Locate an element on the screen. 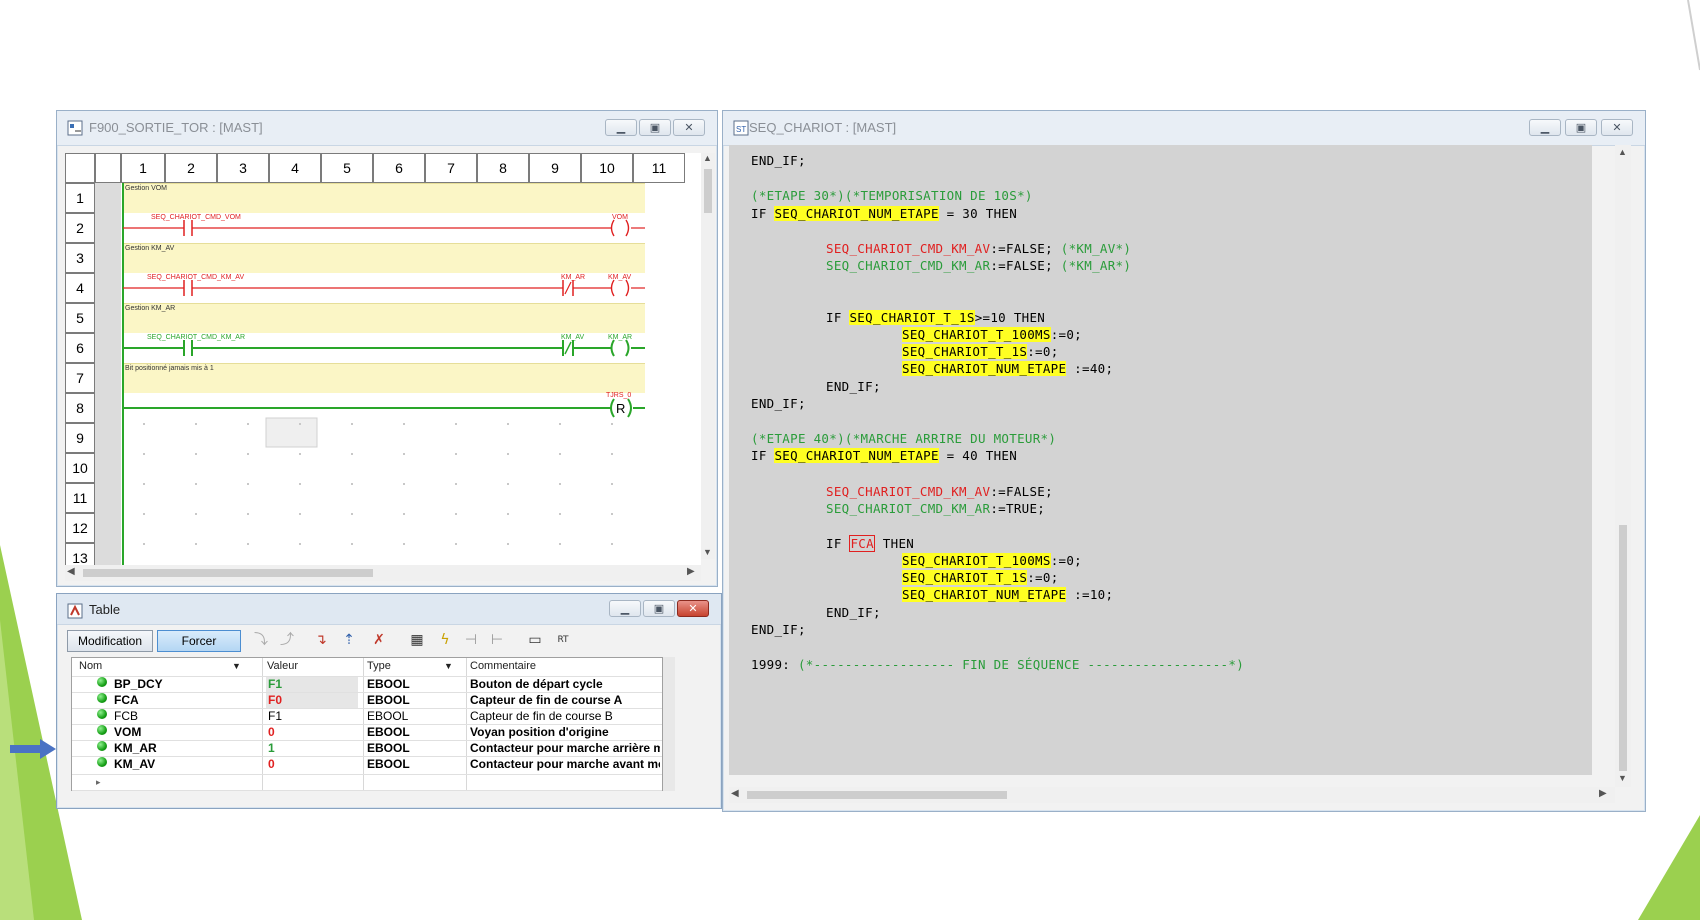 The image size is (1700, 920). cell-valeur: F0 is located at coordinates (312, 700).